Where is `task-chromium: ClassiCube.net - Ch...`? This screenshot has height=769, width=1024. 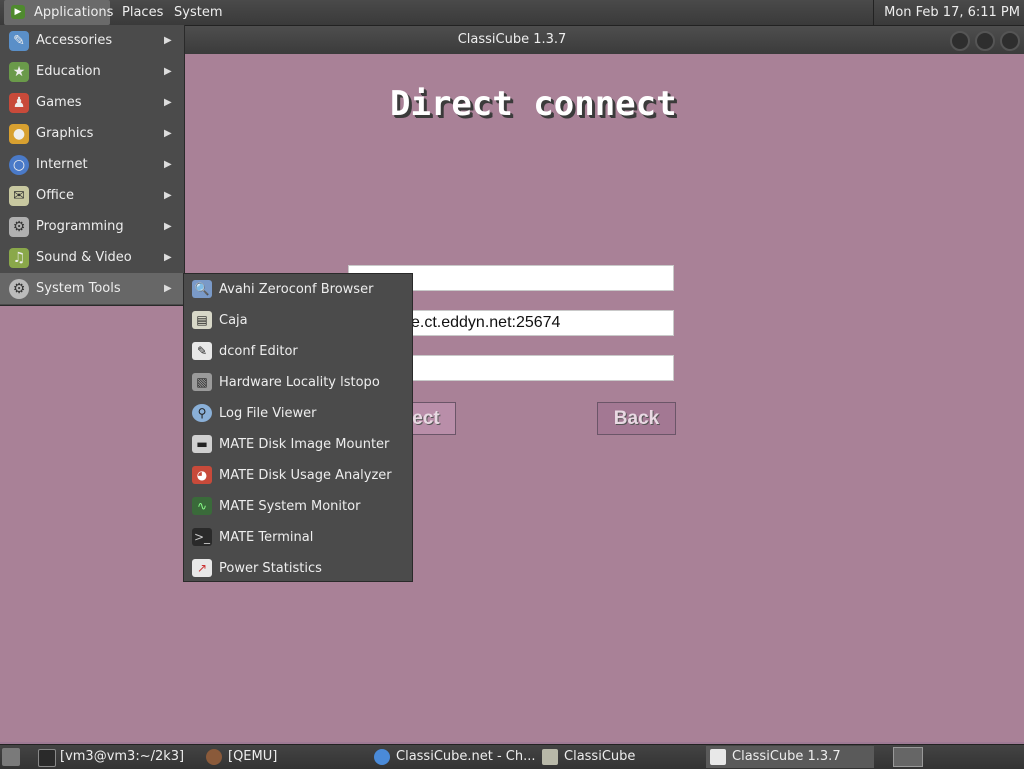 task-chromium: ClassiCube.net - Ch... is located at coordinates (453, 757).